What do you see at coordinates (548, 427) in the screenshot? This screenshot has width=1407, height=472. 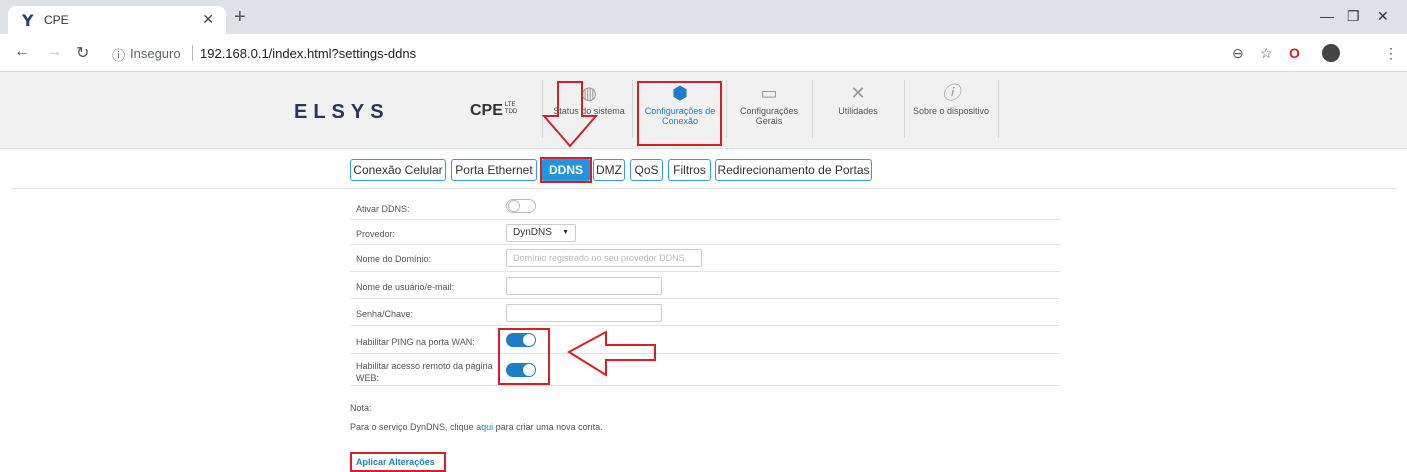 I see `note-text-after: para criar uma nova conta.` at bounding box center [548, 427].